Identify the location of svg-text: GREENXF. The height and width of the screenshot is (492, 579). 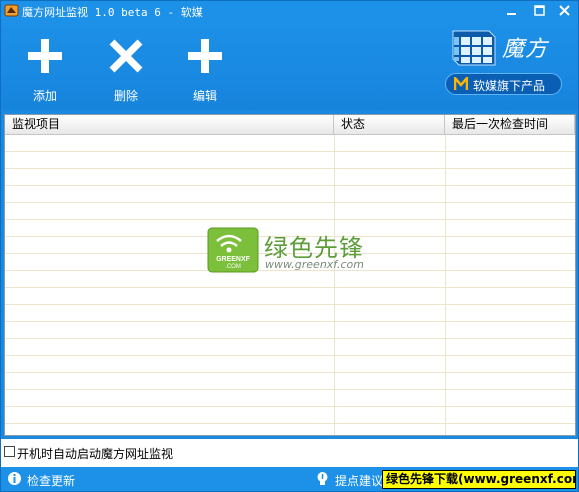
(233, 259).